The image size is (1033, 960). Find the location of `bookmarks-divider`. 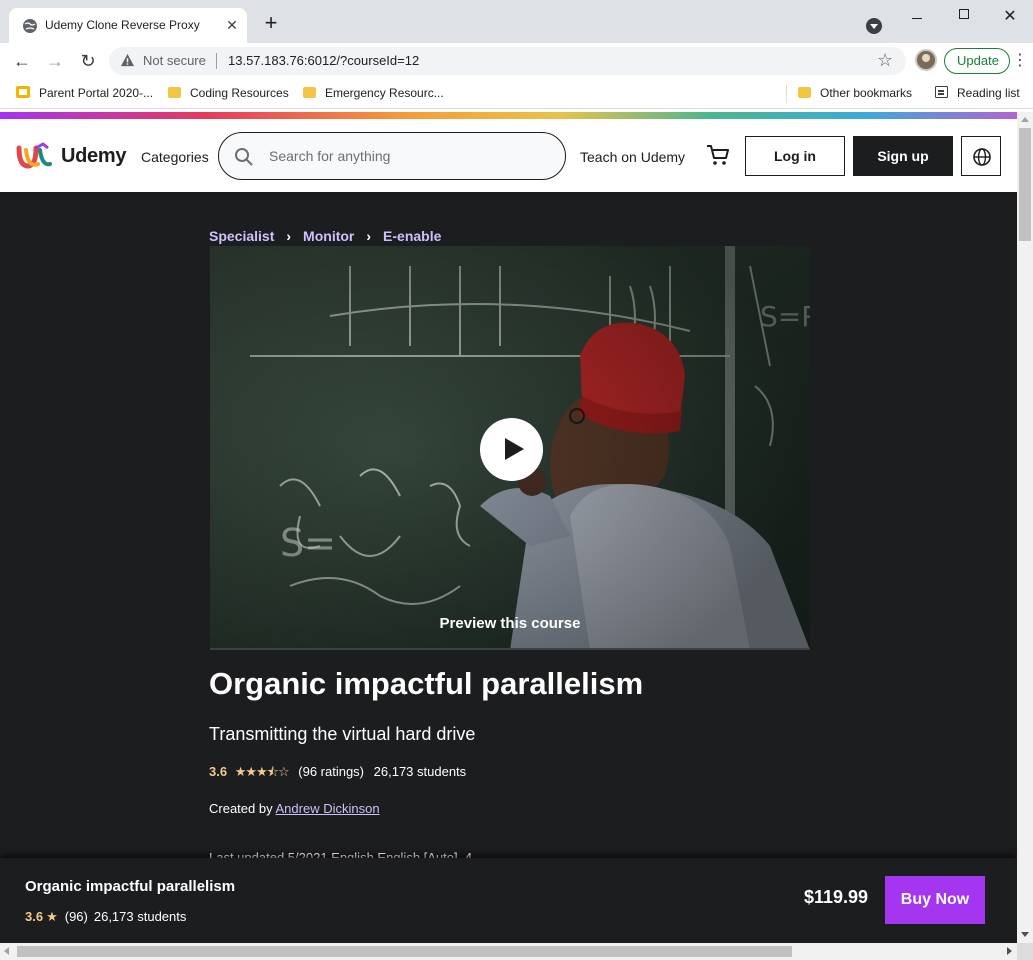

bookmarks-divider is located at coordinates (786, 94).